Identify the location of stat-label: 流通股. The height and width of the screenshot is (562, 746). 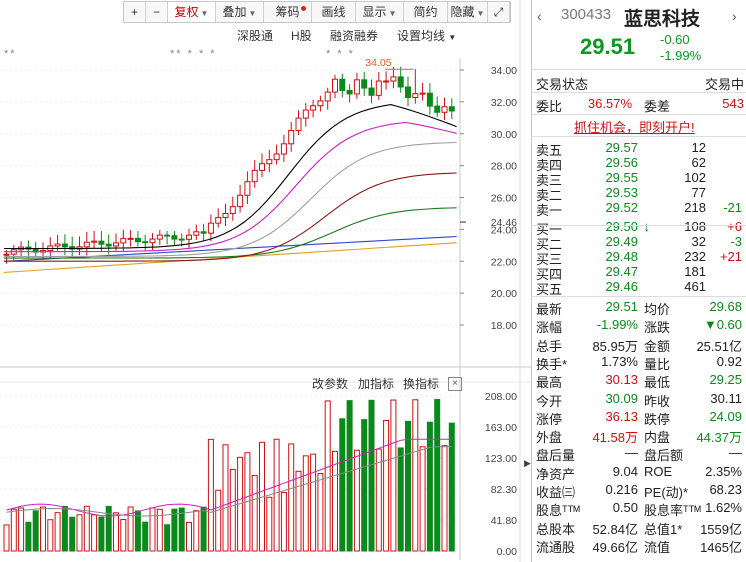
(556, 547).